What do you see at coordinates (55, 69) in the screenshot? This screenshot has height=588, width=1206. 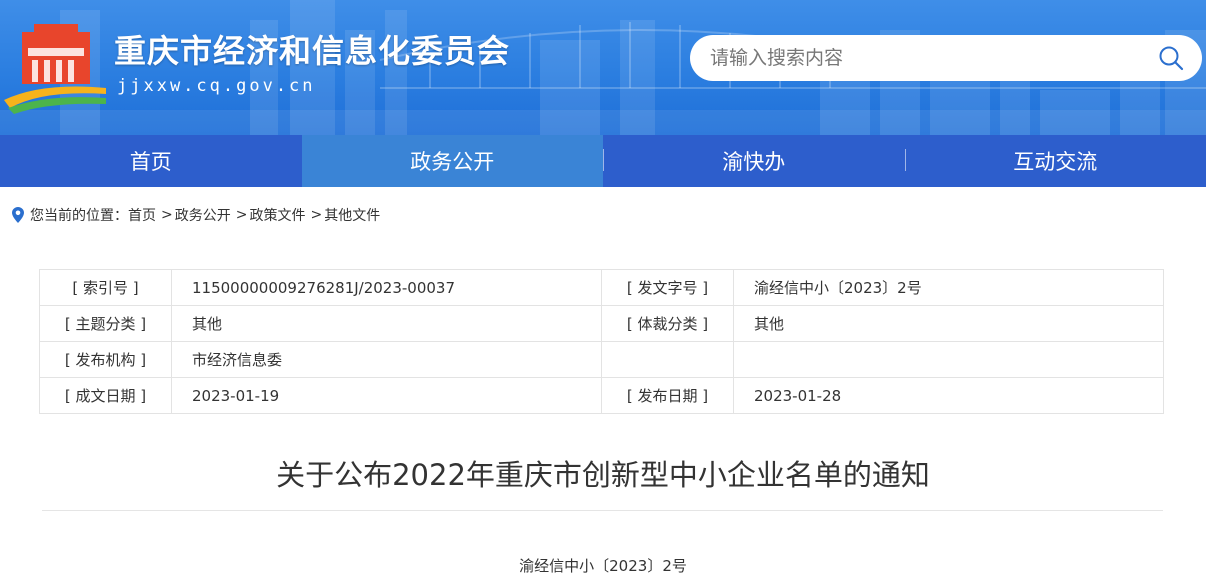 I see `site-logo` at bounding box center [55, 69].